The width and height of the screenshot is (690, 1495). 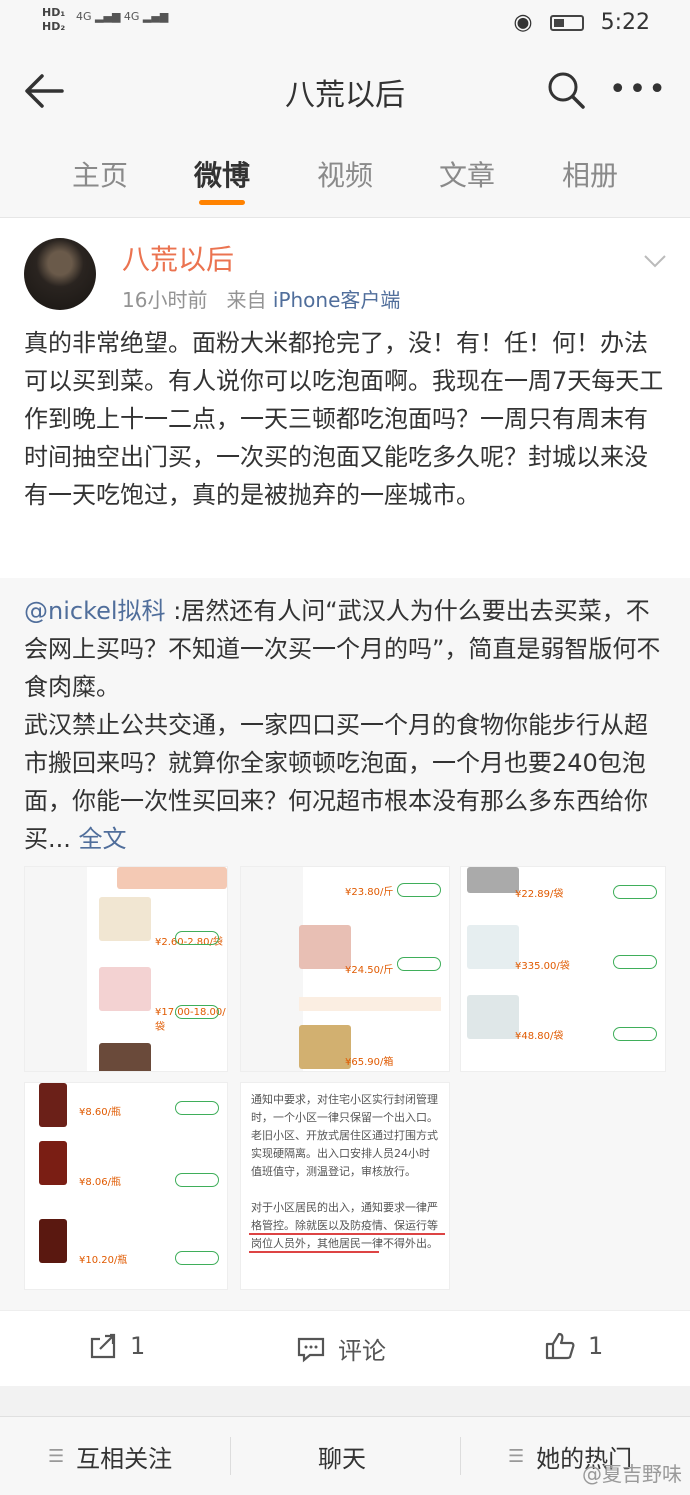 I want to click on repost-mention: @nickel拟科, so click(x=95, y=611).